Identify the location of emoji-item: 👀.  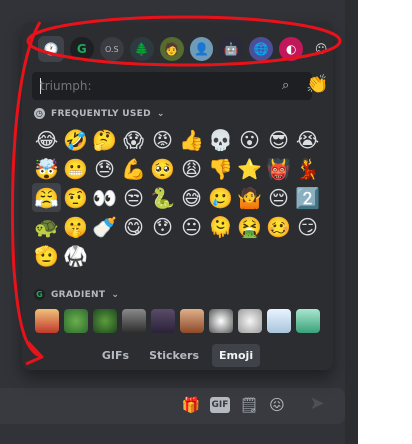
(104, 197).